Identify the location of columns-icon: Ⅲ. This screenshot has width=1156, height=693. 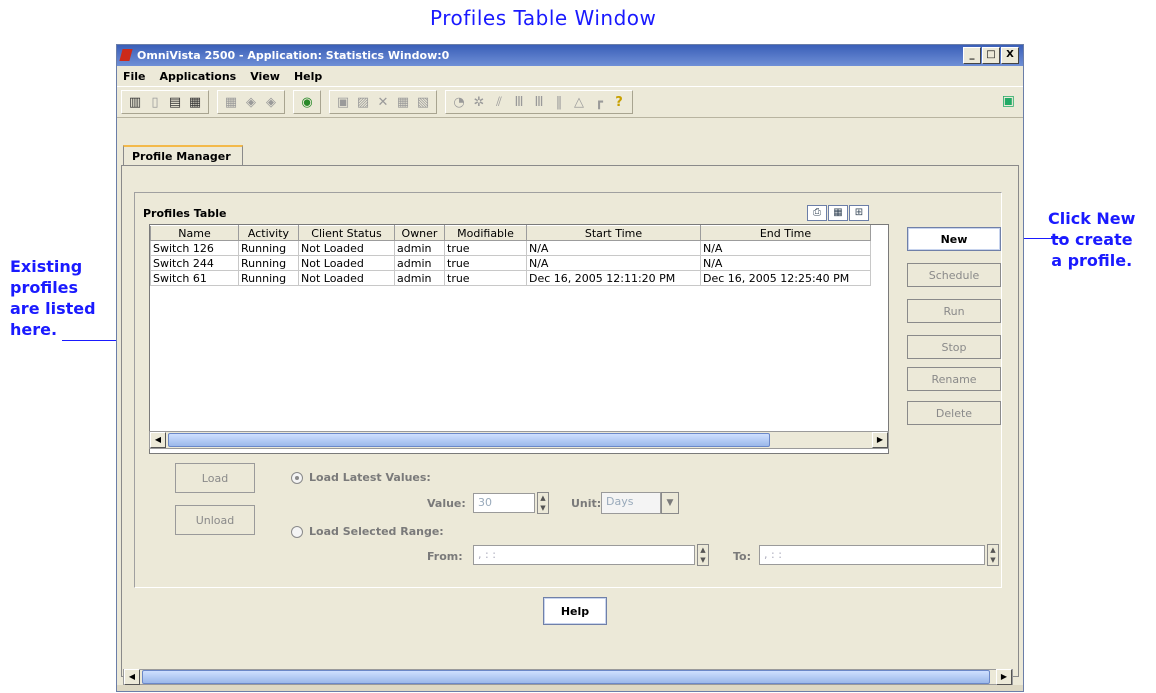
(539, 102).